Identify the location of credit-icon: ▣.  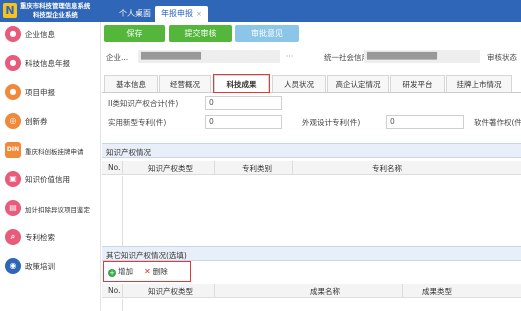
(13, 179).